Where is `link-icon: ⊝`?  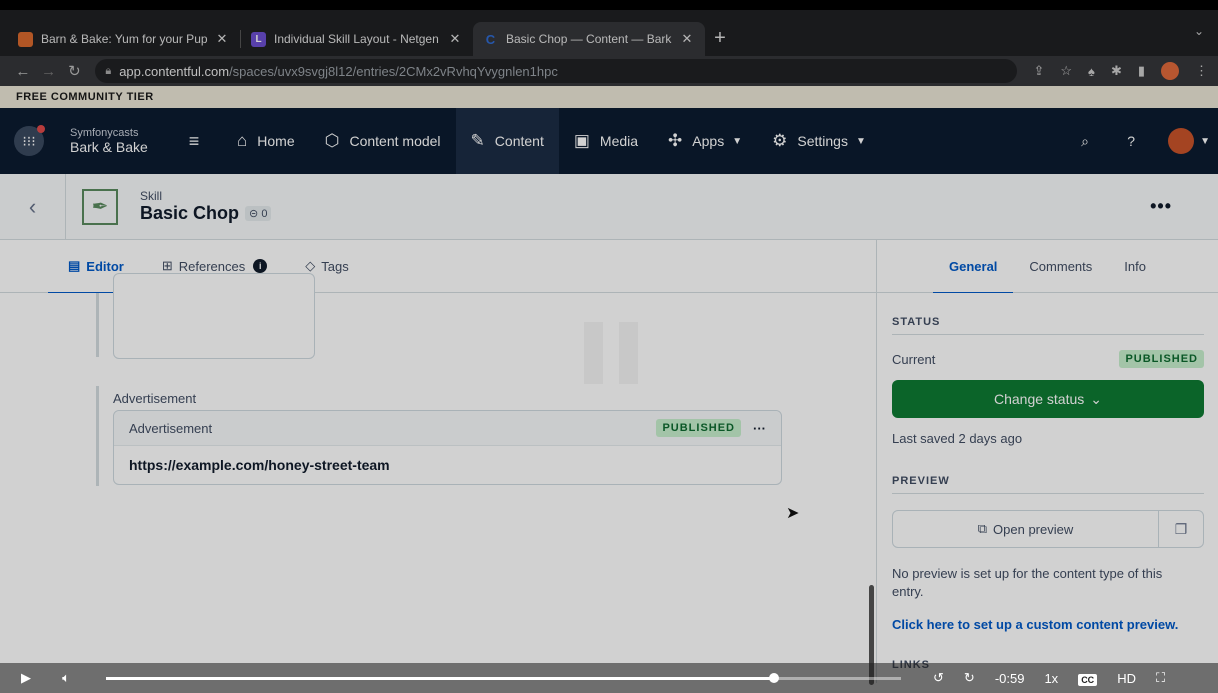 link-icon: ⊝ is located at coordinates (254, 214).